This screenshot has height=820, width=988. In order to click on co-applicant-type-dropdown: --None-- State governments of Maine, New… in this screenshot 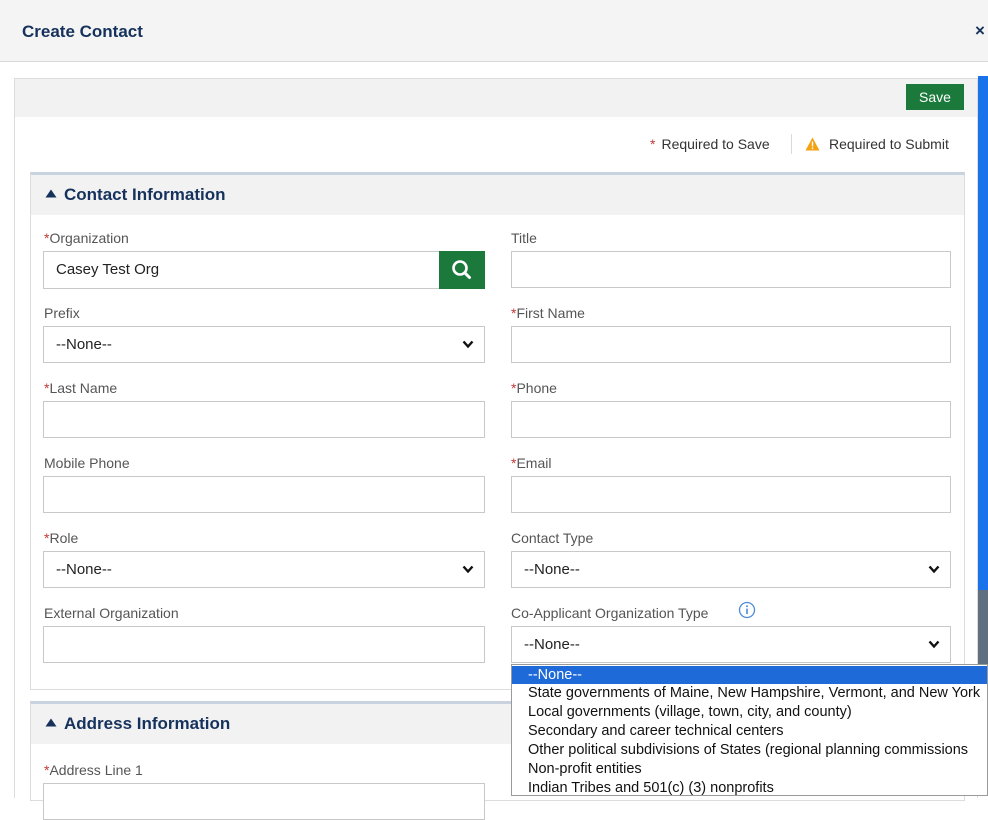, I will do `click(749, 730)`.